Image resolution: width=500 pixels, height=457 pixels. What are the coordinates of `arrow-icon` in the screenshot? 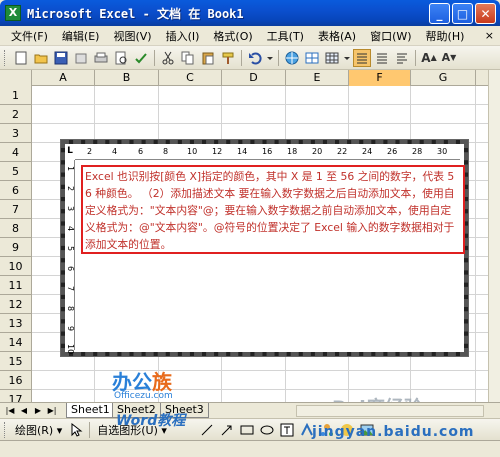 It's located at (227, 430).